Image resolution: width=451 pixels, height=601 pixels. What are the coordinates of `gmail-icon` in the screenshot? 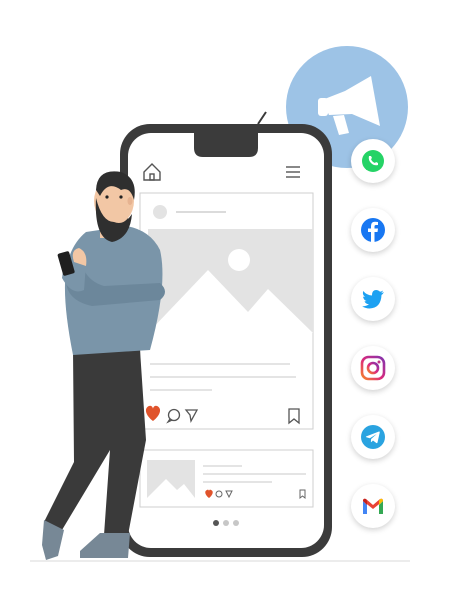 It's located at (373, 506).